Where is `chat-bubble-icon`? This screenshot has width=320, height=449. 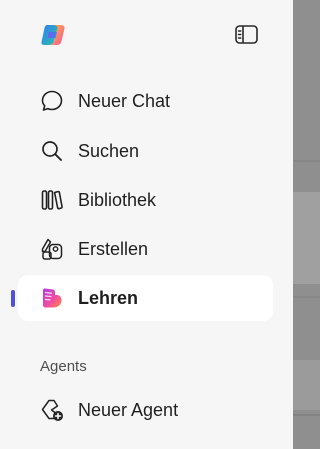
chat-bubble-icon is located at coordinates (52, 101).